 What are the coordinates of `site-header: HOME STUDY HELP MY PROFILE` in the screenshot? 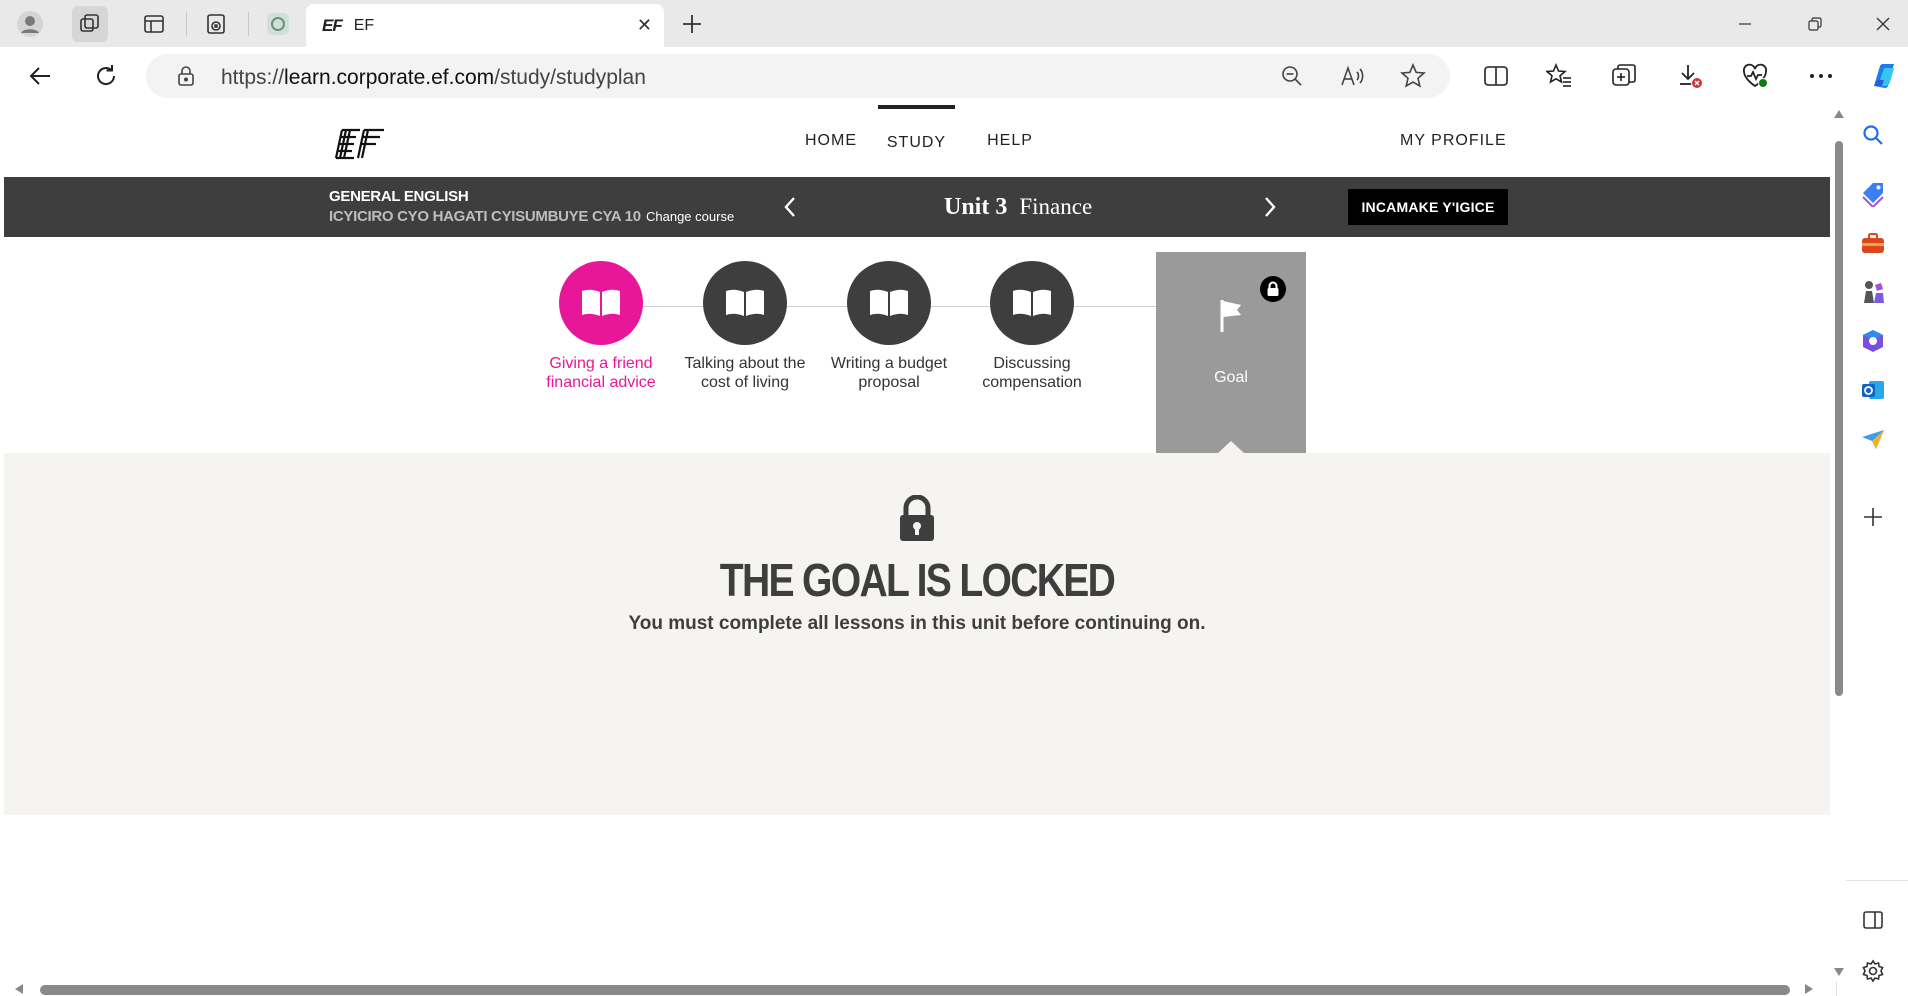 It's located at (917, 141).